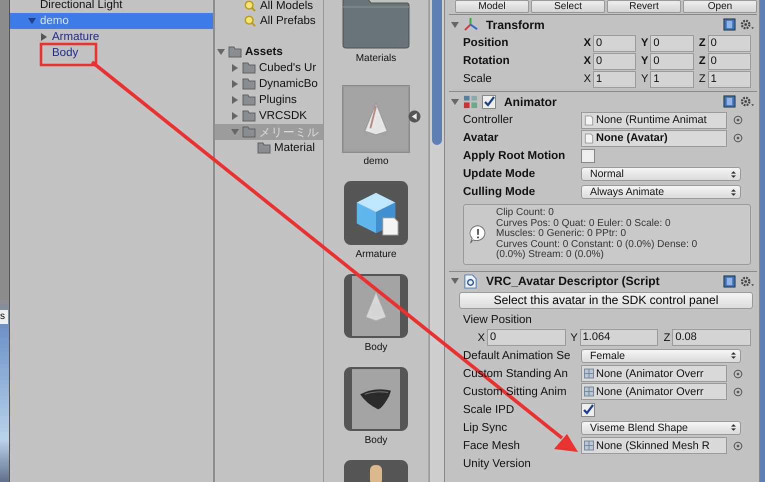 Image resolution: width=765 pixels, height=482 pixels. Describe the element at coordinates (111, 6) in the screenshot. I see `hierarchy-item: Directional Light` at that location.